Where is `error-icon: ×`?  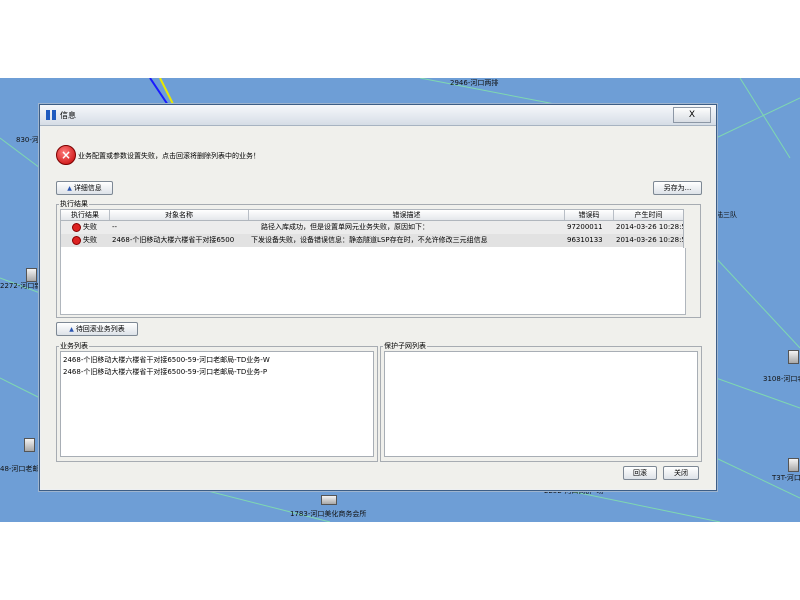
error-icon: × is located at coordinates (66, 155).